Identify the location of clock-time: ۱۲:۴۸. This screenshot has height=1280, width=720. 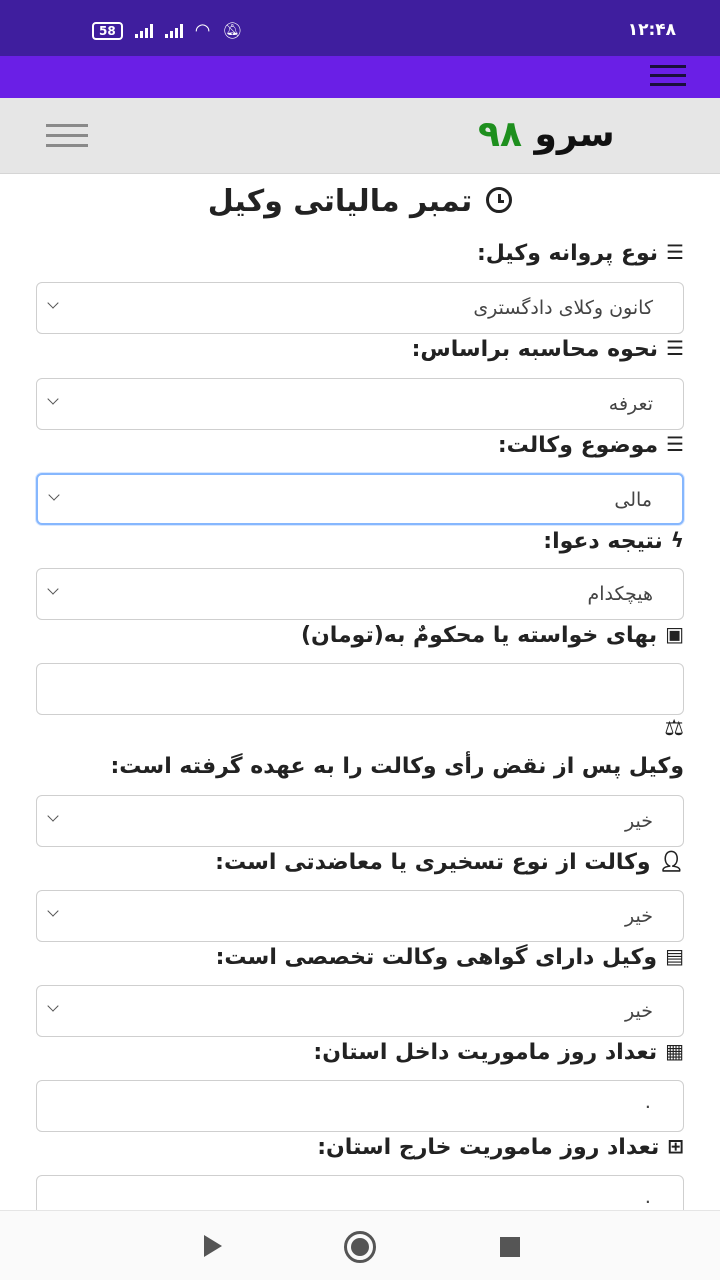
(651, 30).